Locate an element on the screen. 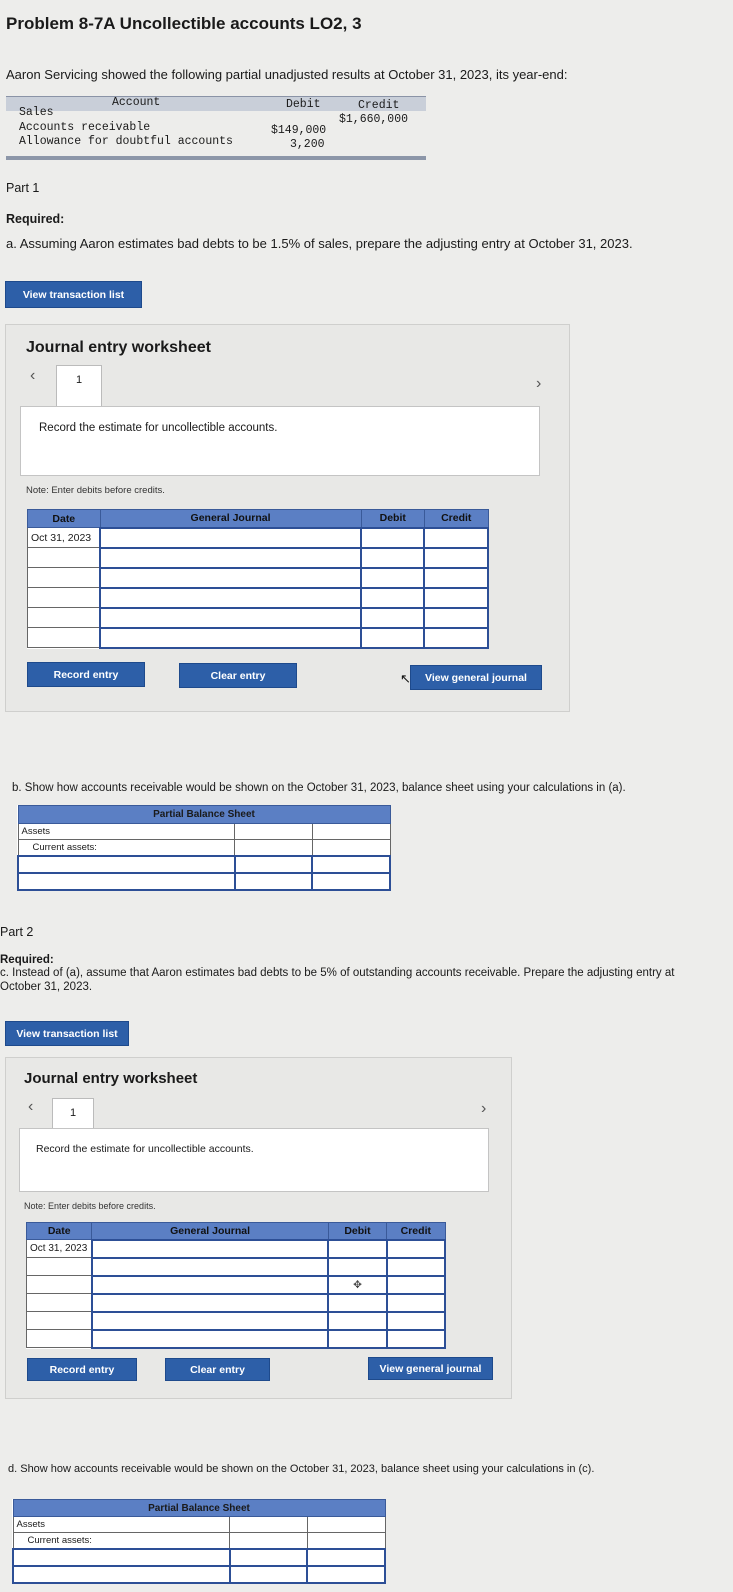  account-name: Sales is located at coordinates (36, 112).